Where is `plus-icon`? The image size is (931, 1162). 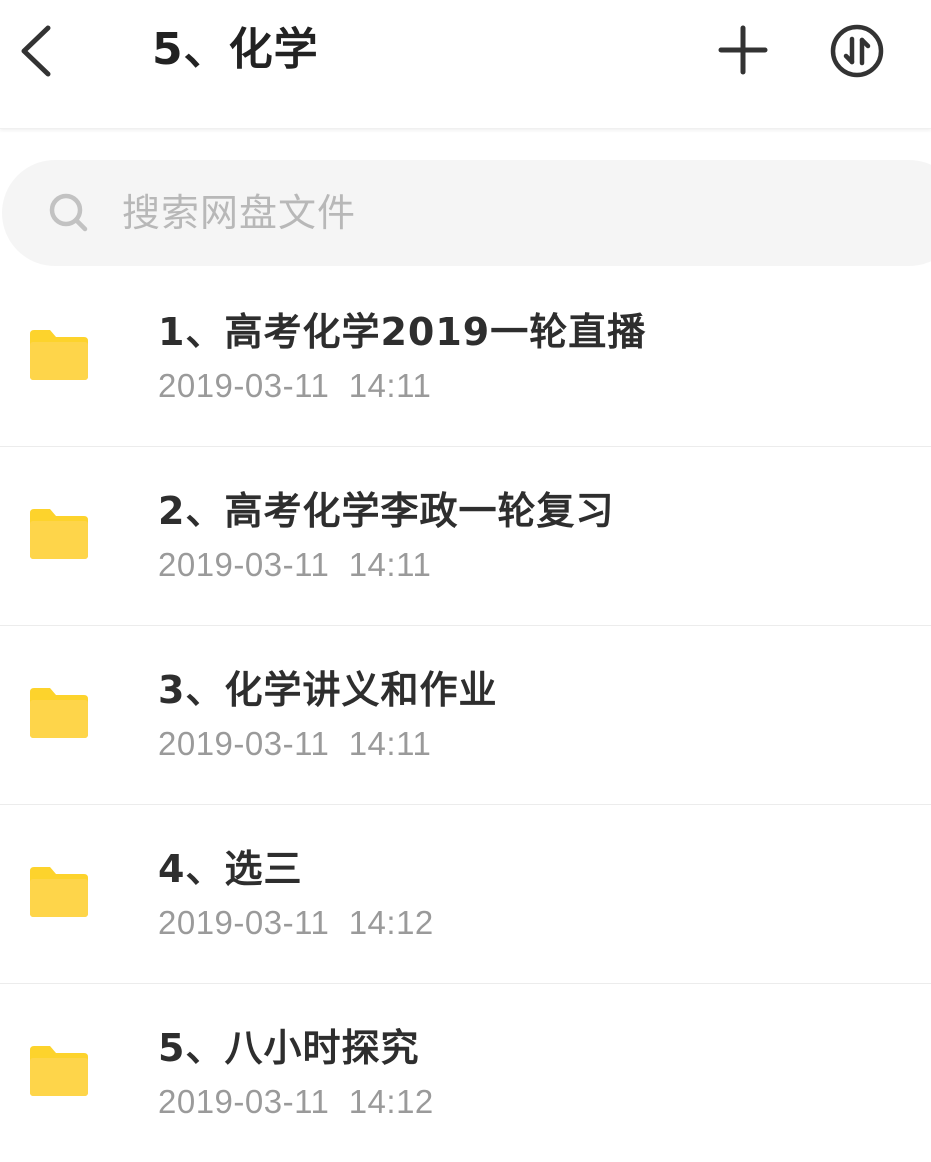 plus-icon is located at coordinates (743, 50).